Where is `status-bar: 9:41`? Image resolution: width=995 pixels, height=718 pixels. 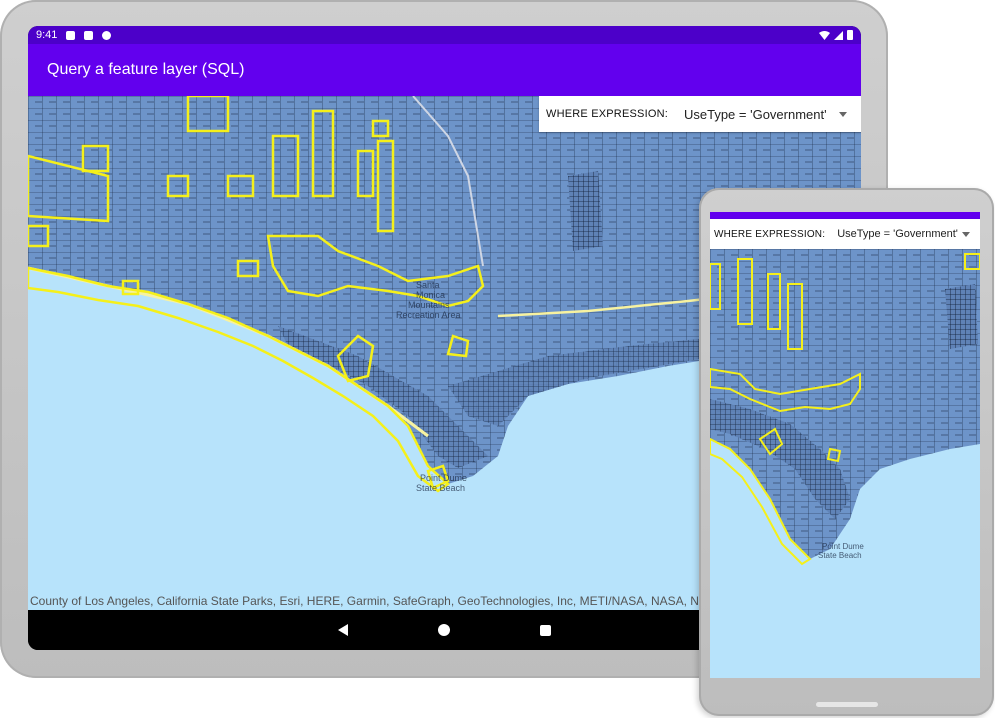
status-bar: 9:41 is located at coordinates (444, 35).